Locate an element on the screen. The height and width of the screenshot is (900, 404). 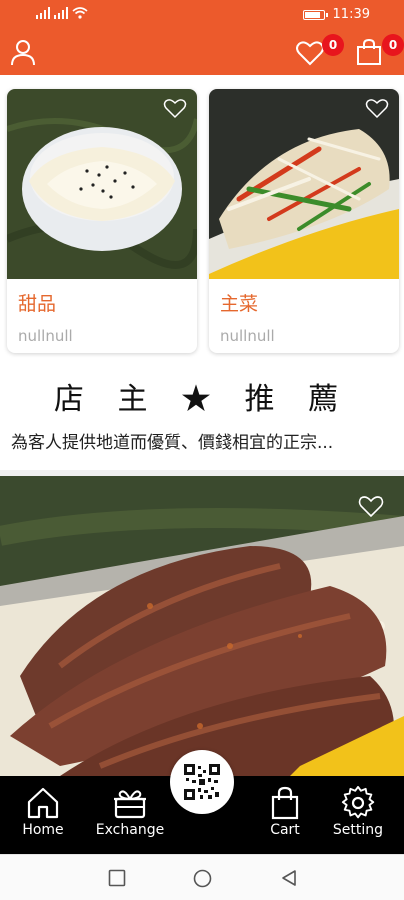
recents-square-icon is located at coordinates (117, 878).